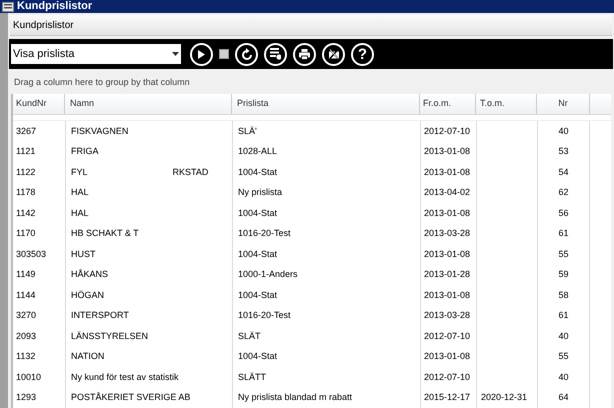  What do you see at coordinates (563, 172) in the screenshot?
I see `table-cell-text: 54` at bounding box center [563, 172].